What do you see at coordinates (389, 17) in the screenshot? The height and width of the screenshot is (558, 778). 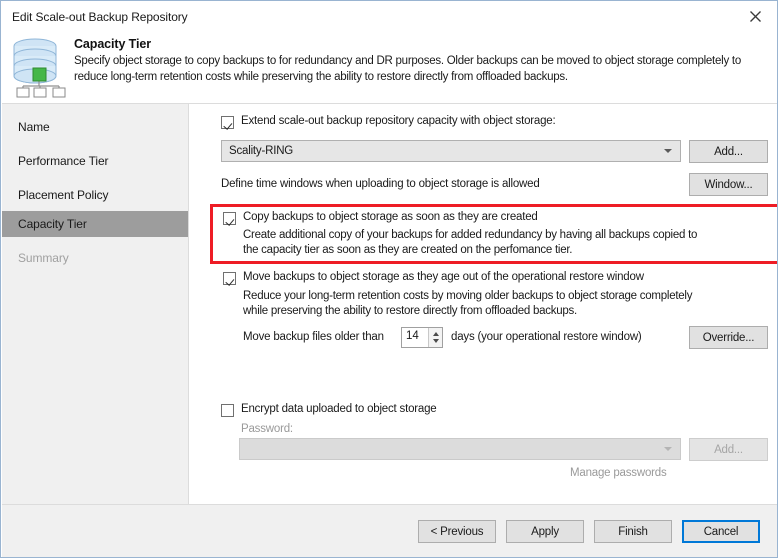 I see `title-bar: Edit Scale-out Backup Repository` at bounding box center [389, 17].